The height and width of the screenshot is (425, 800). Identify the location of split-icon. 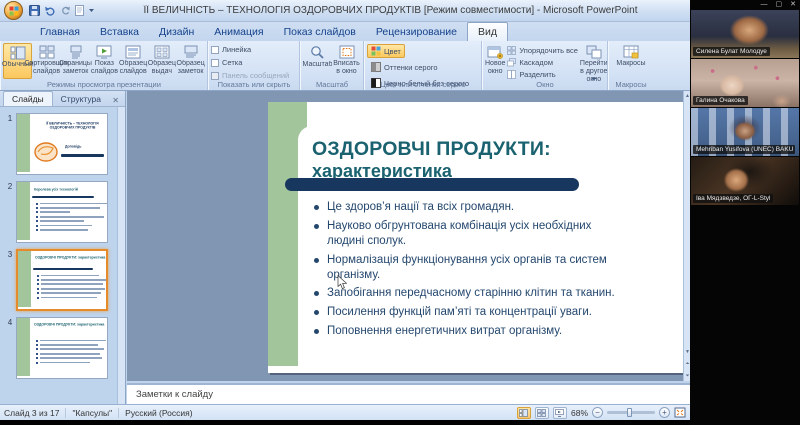
(512, 74).